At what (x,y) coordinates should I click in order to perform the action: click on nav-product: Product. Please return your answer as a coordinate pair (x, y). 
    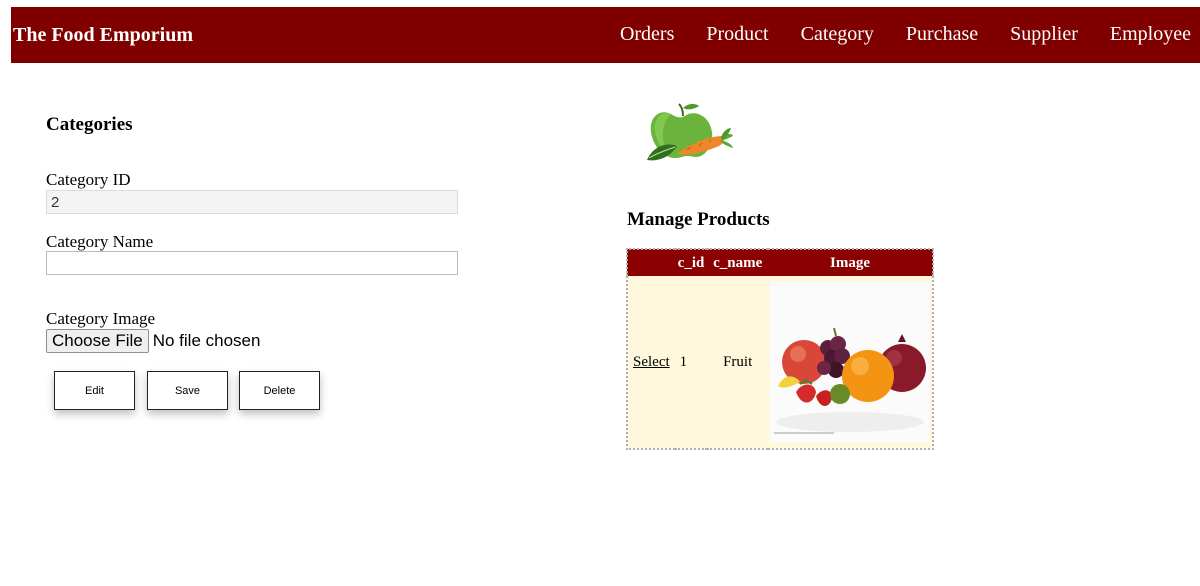
    Looking at the image, I should click on (737, 34).